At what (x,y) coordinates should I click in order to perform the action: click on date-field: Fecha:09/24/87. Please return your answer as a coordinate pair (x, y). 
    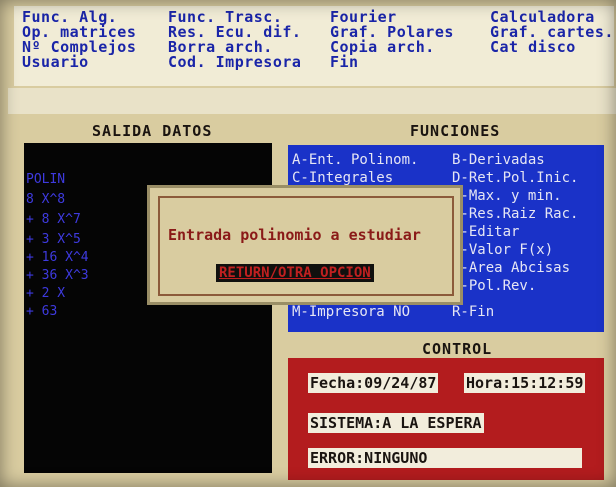
    Looking at the image, I should click on (373, 383).